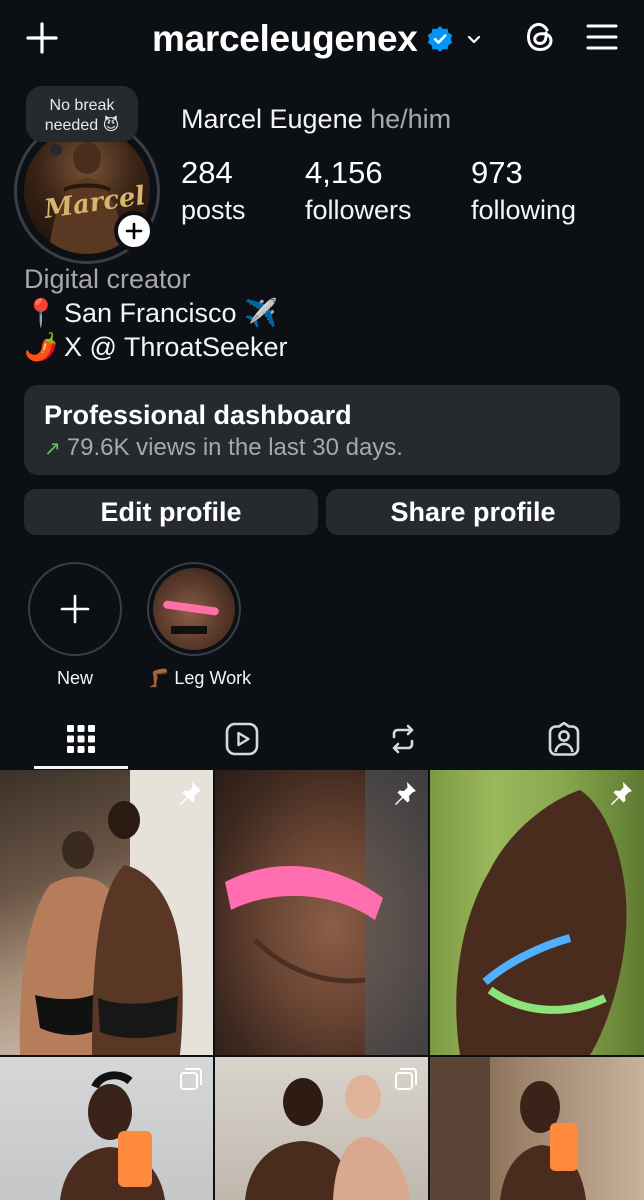 The width and height of the screenshot is (644, 1200). What do you see at coordinates (56, 150) in the screenshot?
I see `note-bubble-tail` at bounding box center [56, 150].